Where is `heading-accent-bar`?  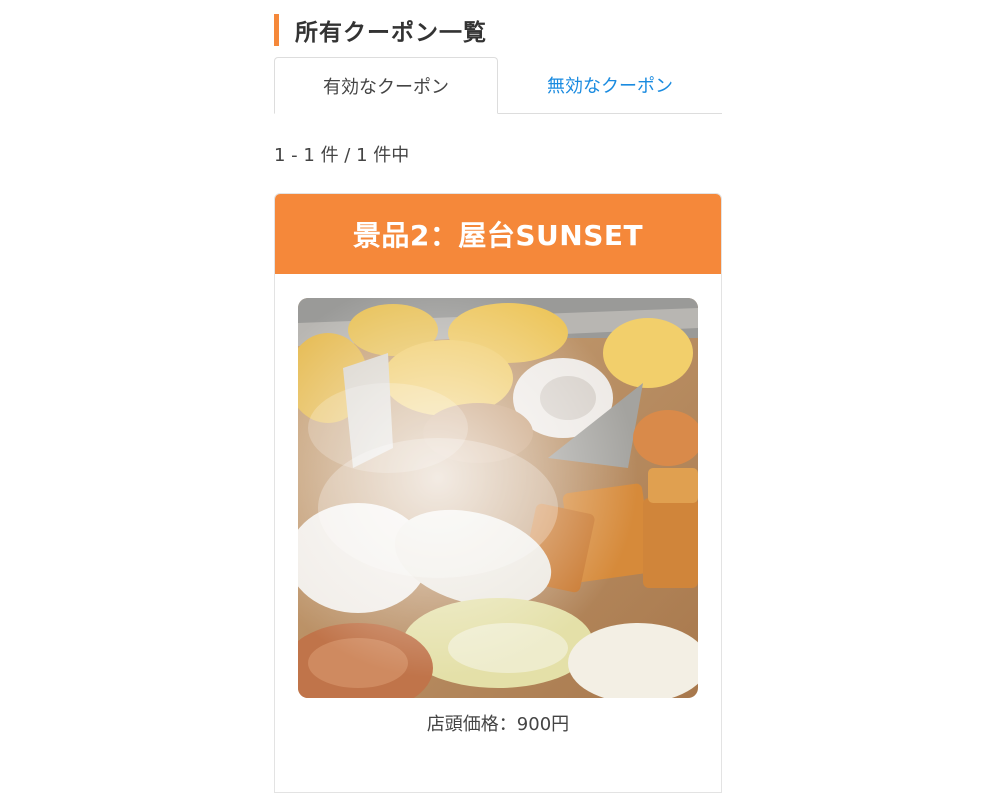
heading-accent-bar is located at coordinates (276, 30).